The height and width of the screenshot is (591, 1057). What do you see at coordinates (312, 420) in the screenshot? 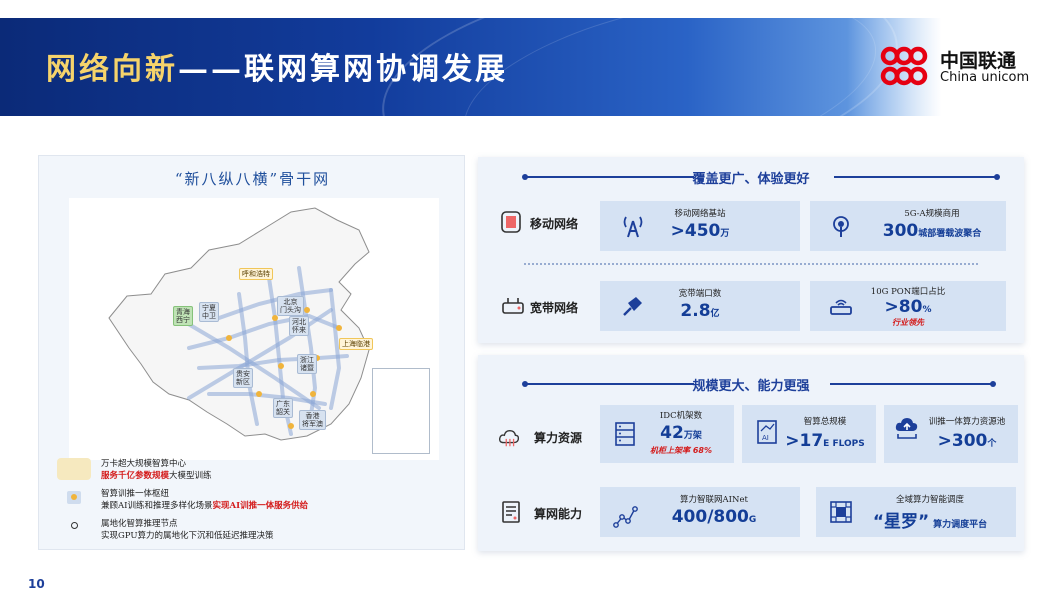
I see `city-label-hongkong: 香港 将军澳` at bounding box center [312, 420].